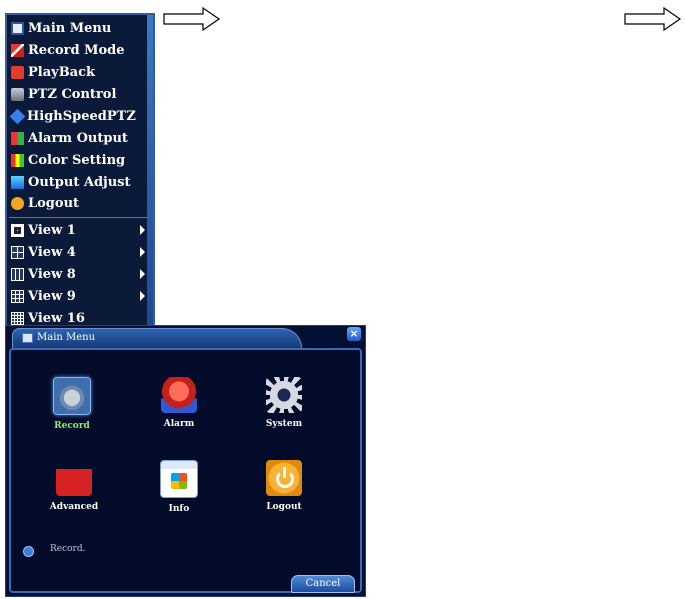 This screenshot has height=599, width=685. Describe the element at coordinates (17, 230) in the screenshot. I see `view-1-icon` at that location.